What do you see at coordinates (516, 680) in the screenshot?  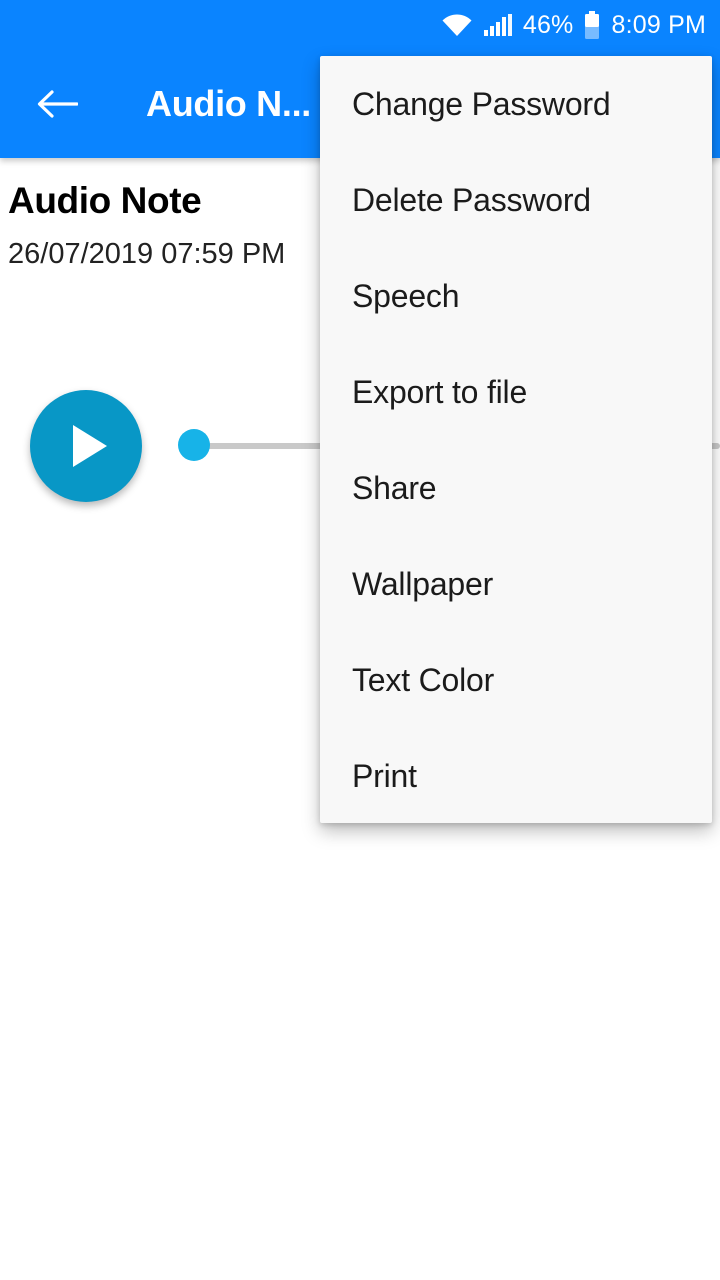 I see `menu-item-text-color: Text Color` at bounding box center [516, 680].